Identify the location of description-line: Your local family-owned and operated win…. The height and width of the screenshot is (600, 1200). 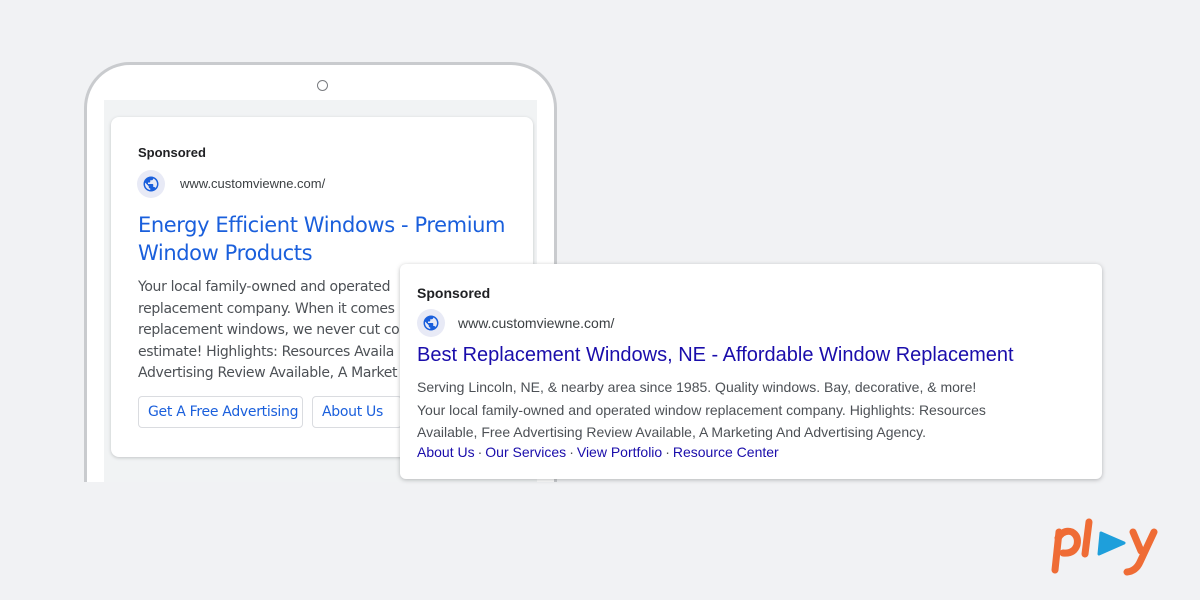
(701, 409).